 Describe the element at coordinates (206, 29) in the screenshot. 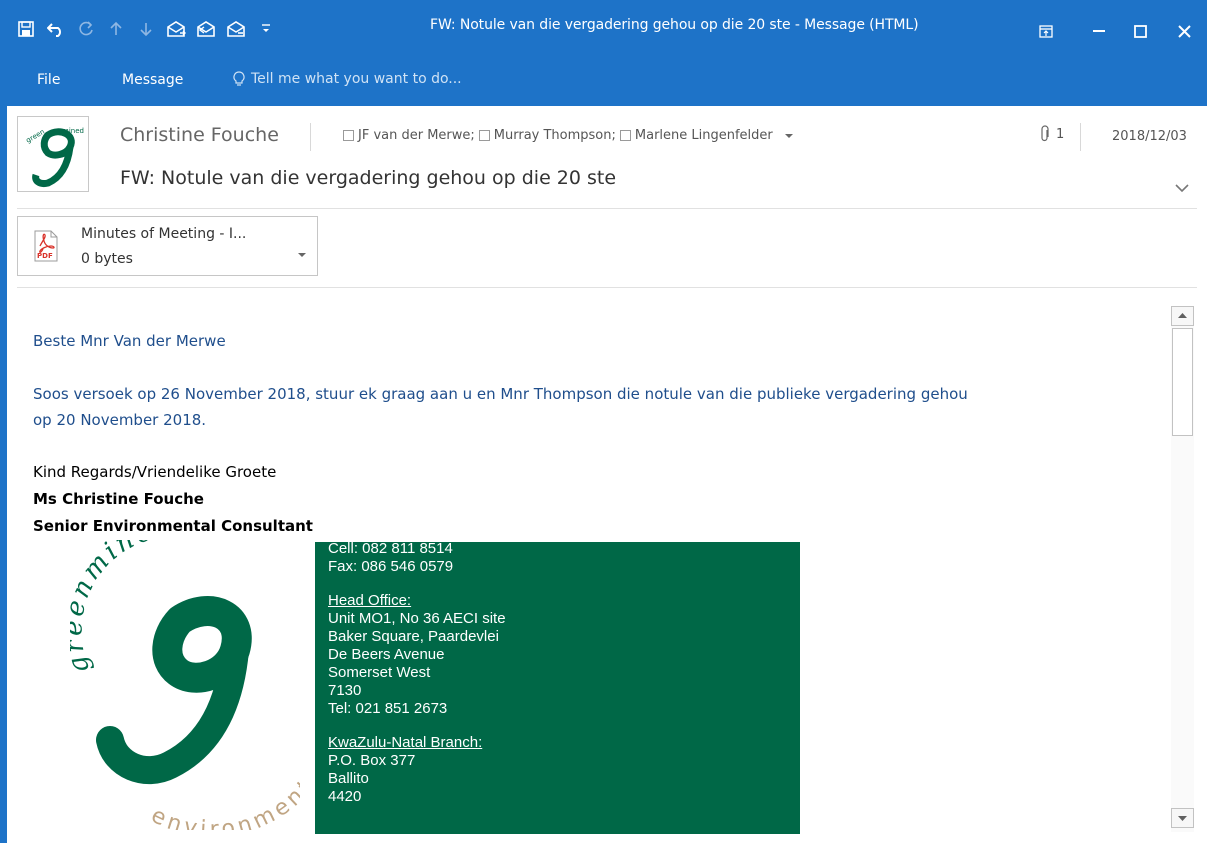

I see `reply-all-icon` at that location.